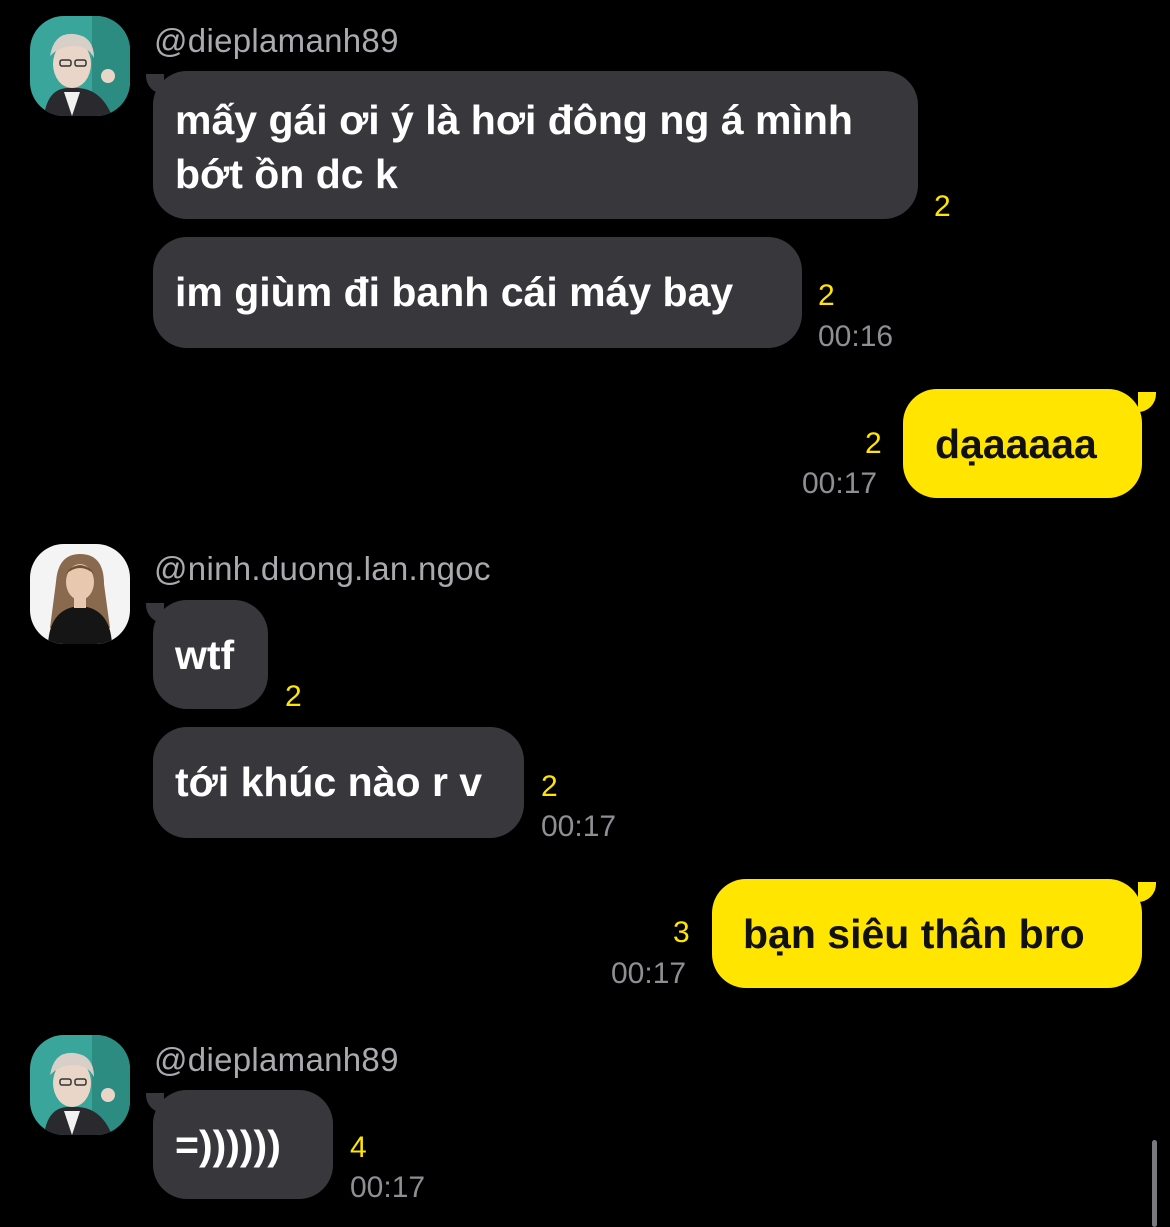  I want to click on unread-count: 3, so click(681, 932).